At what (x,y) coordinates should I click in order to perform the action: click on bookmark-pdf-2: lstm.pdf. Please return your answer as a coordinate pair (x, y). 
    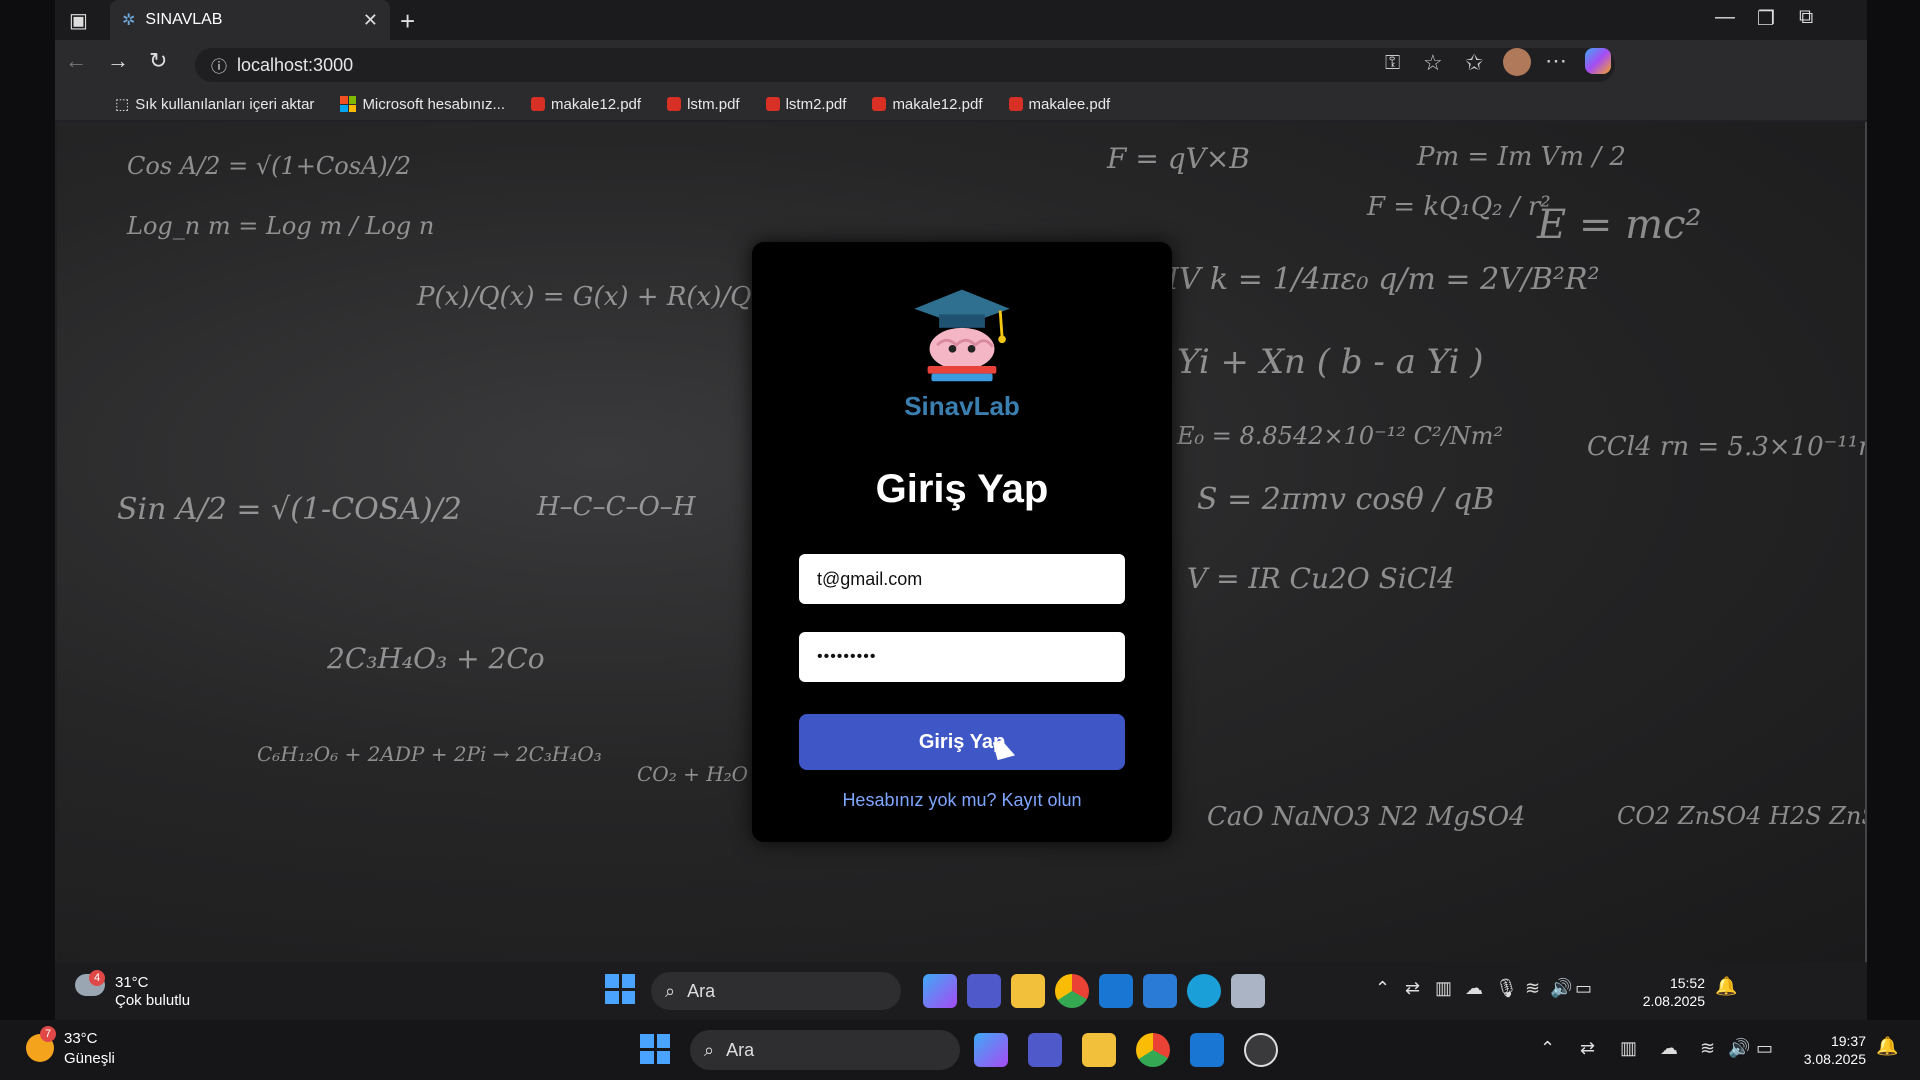
    Looking at the image, I should click on (703, 104).